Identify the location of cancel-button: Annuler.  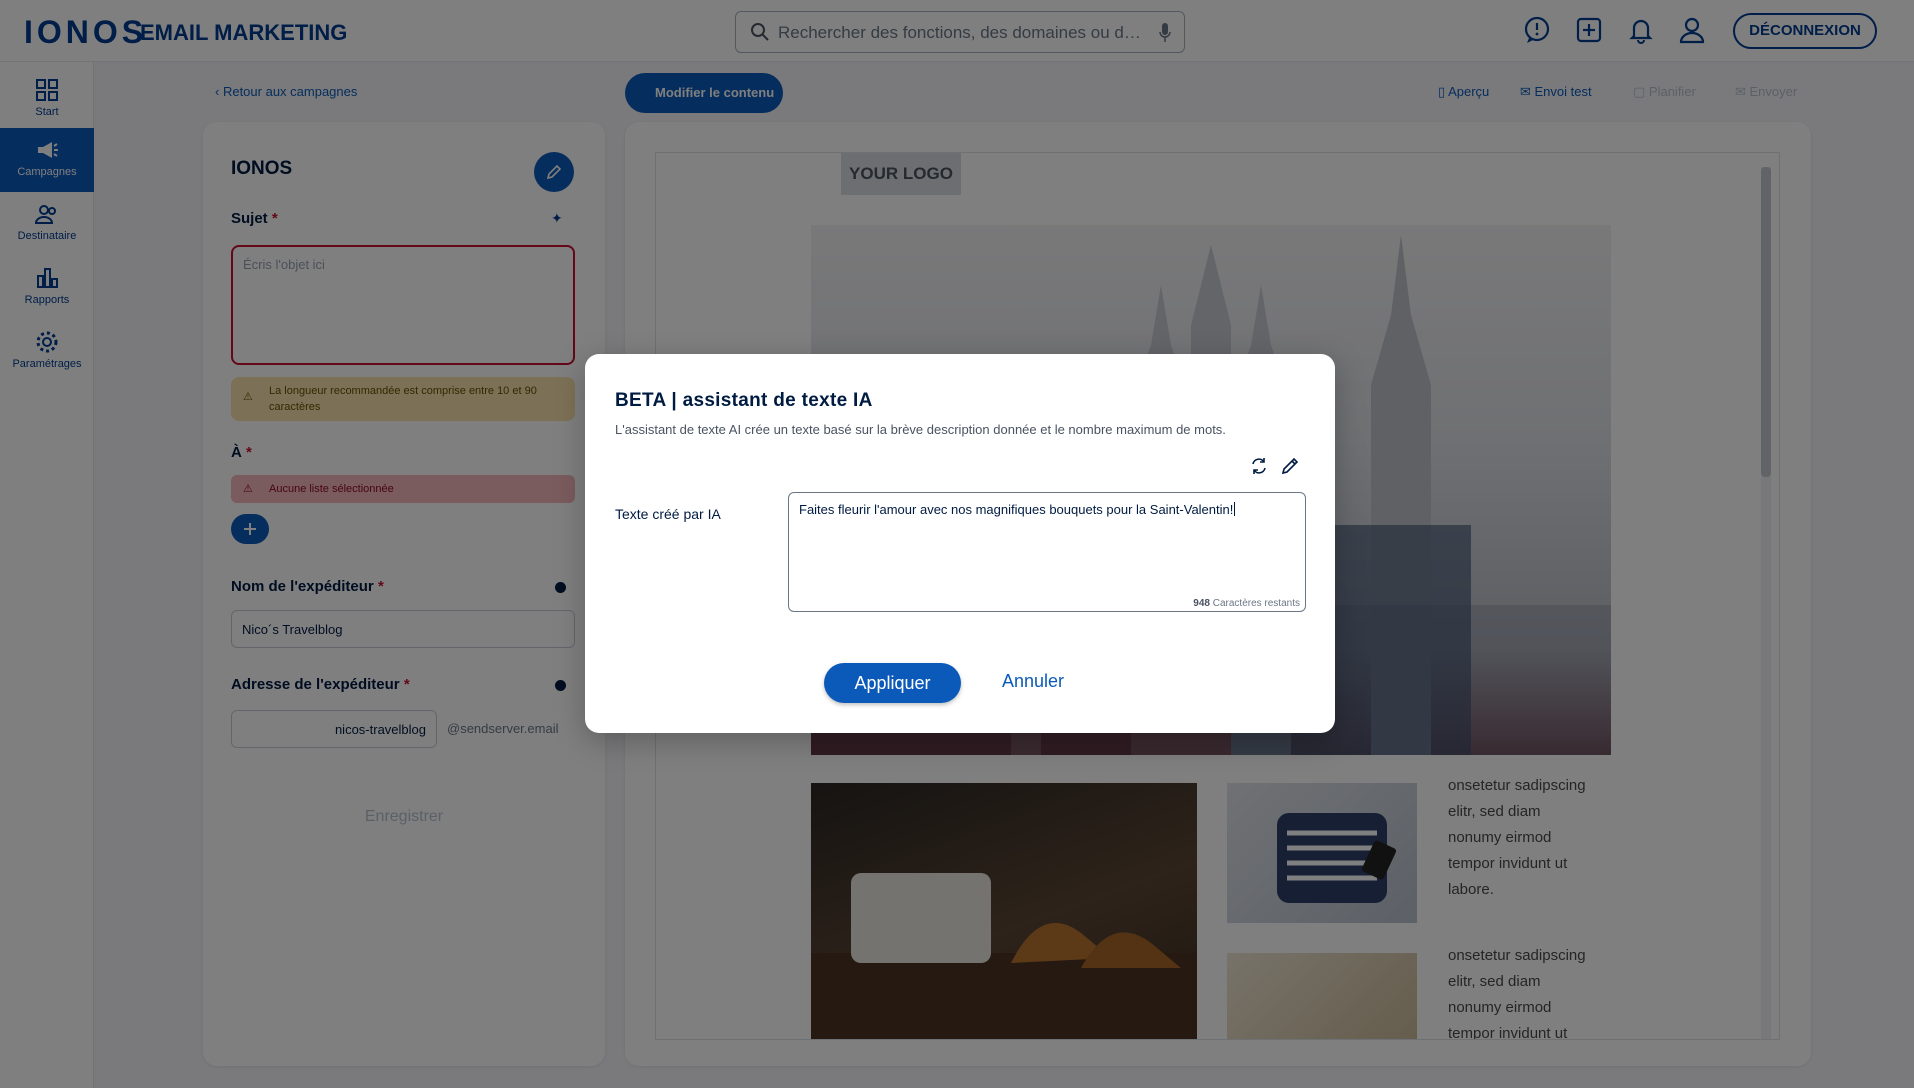
(1033, 681).